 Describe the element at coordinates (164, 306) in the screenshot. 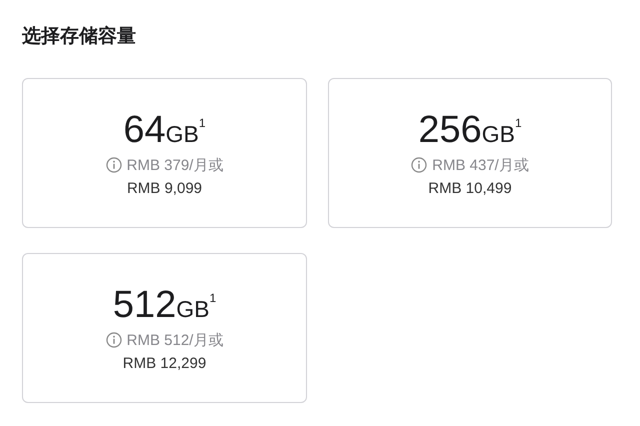

I see `capacity-label: 512GB$^{1}$` at that location.